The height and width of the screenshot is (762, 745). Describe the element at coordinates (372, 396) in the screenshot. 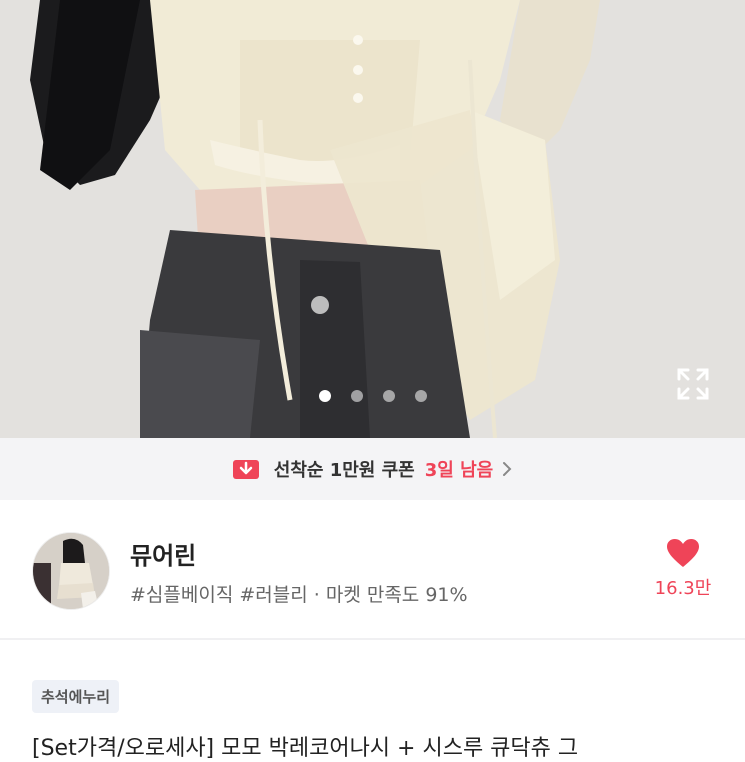

I see `carousel-indicator` at that location.